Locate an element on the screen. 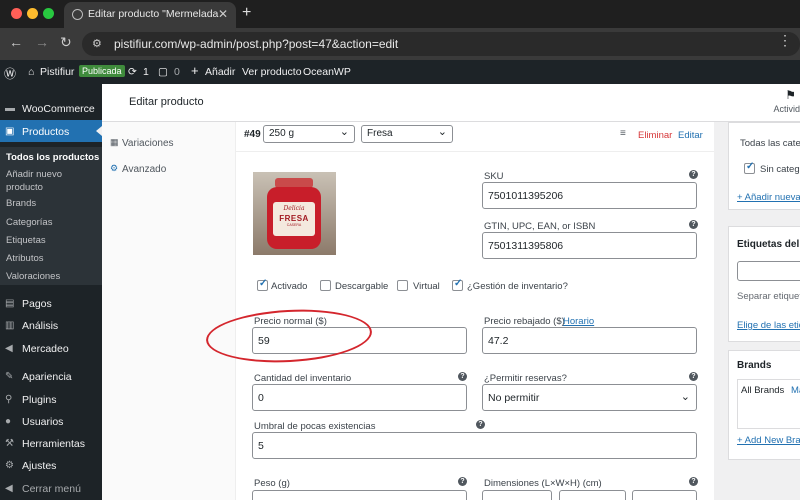  minimize-window-button is located at coordinates (32, 13).